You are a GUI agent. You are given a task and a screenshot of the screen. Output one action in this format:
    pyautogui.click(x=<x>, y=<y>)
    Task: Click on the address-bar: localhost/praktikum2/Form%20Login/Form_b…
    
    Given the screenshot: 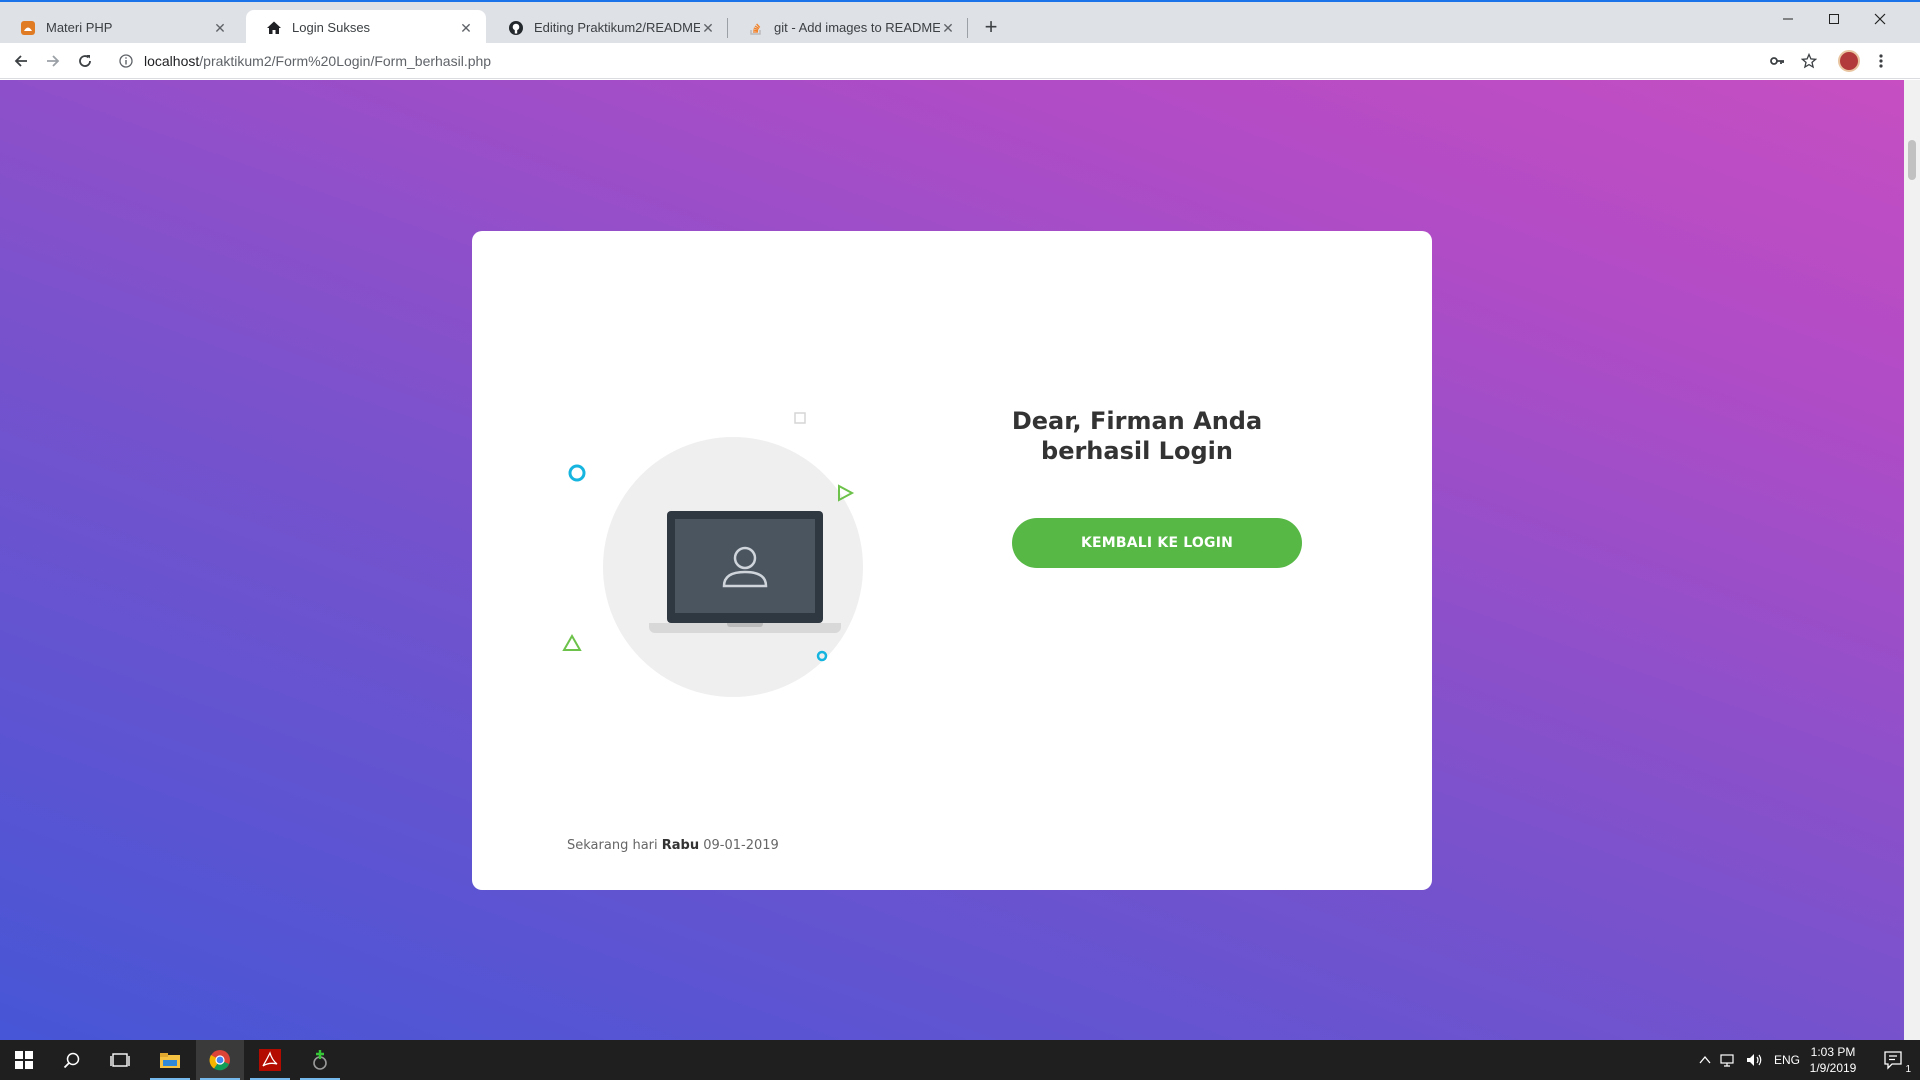 What is the action you would take?
    pyautogui.click(x=1008, y=61)
    